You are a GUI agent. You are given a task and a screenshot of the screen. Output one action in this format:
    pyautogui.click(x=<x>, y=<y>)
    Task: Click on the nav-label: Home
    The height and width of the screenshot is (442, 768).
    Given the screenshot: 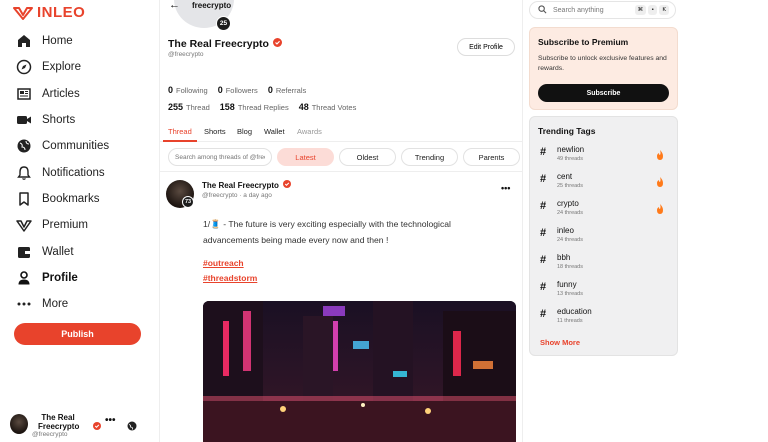 What is the action you would take?
    pyautogui.click(x=57, y=41)
    